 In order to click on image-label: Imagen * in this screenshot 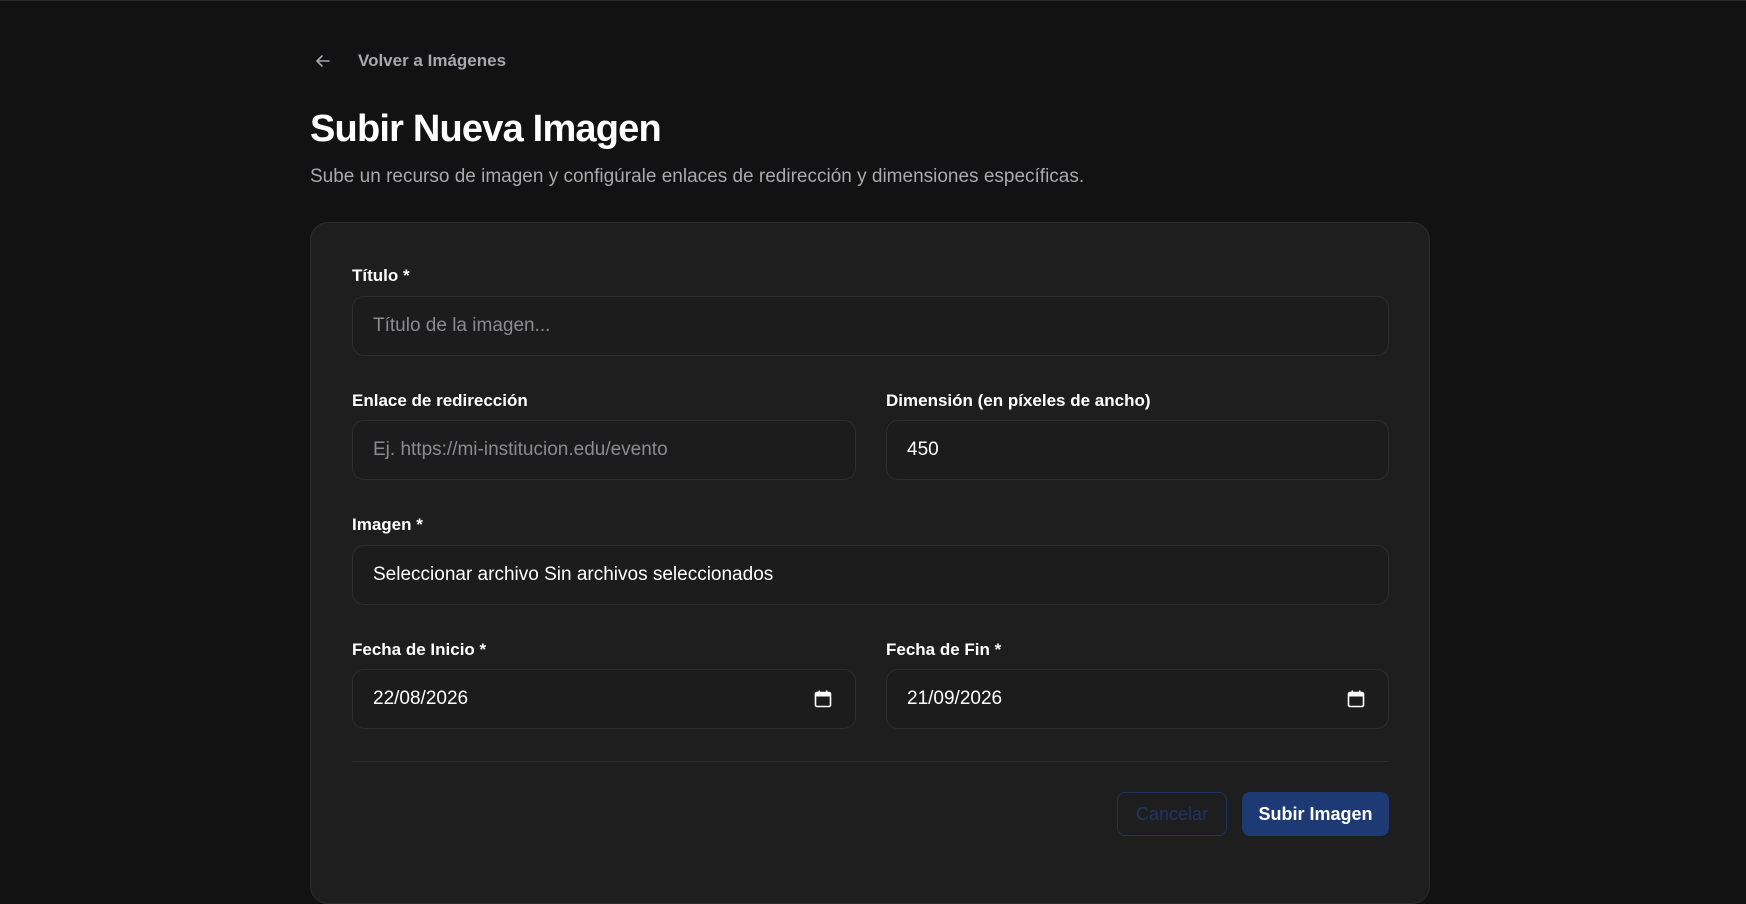, I will do `click(387, 524)`.